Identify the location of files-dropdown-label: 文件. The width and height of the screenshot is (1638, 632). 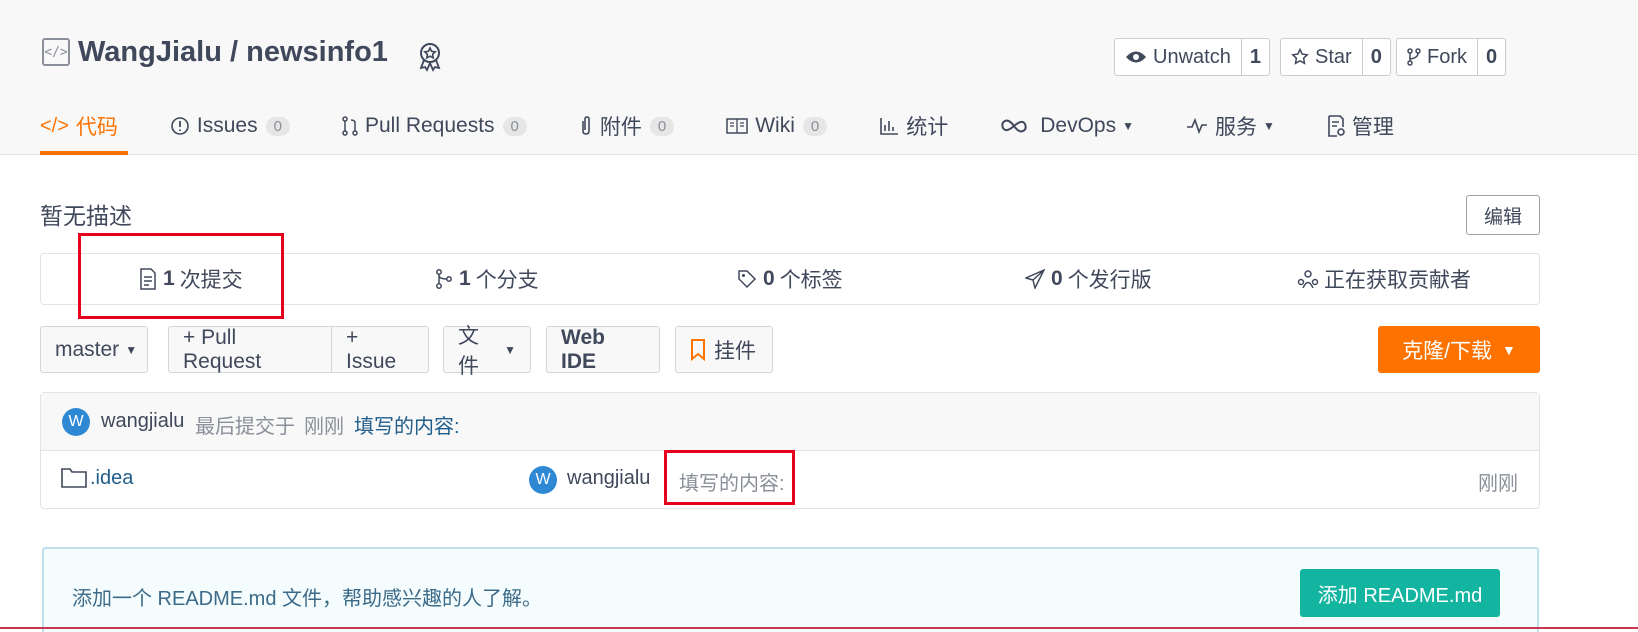
(468, 351).